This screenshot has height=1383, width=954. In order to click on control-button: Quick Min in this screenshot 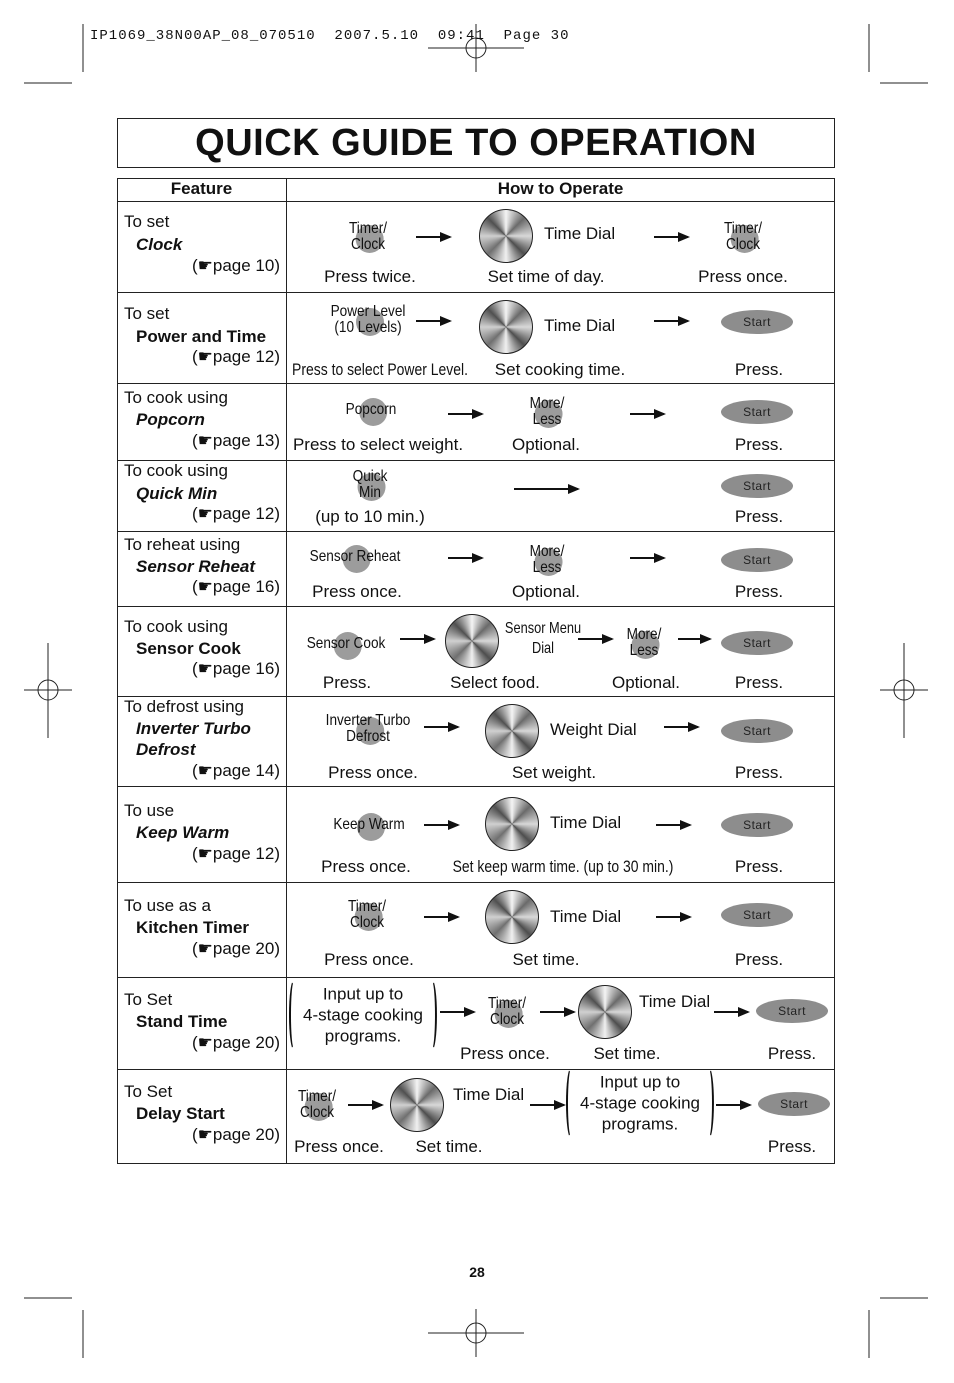, I will do `click(370, 485)`.